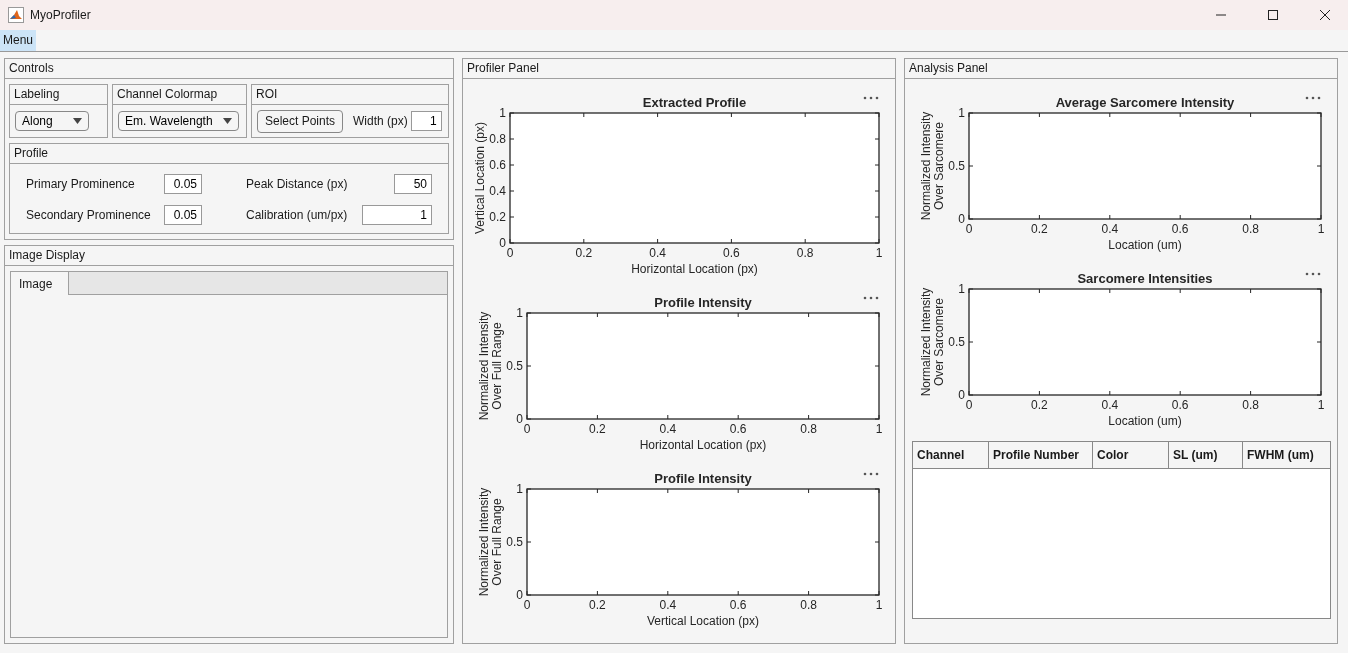 This screenshot has height=653, width=1348. Describe the element at coordinates (694, 102) in the screenshot. I see `chart-title: Extracted Profile` at that location.